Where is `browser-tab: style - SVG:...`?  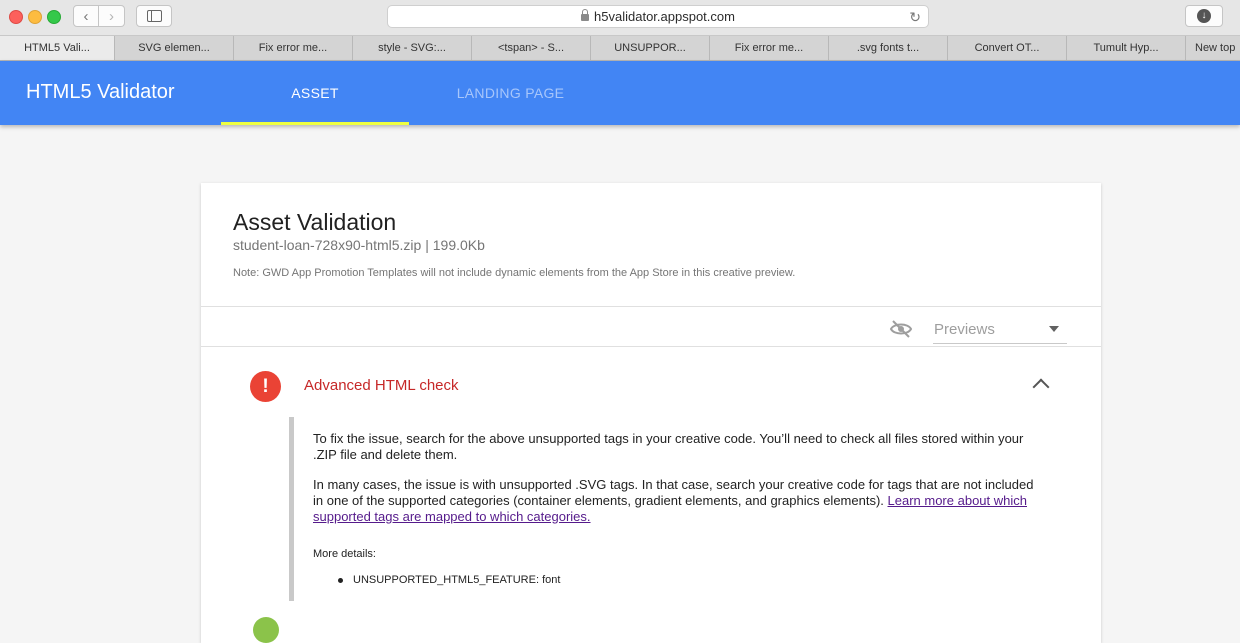
browser-tab: style - SVG:... is located at coordinates (412, 48).